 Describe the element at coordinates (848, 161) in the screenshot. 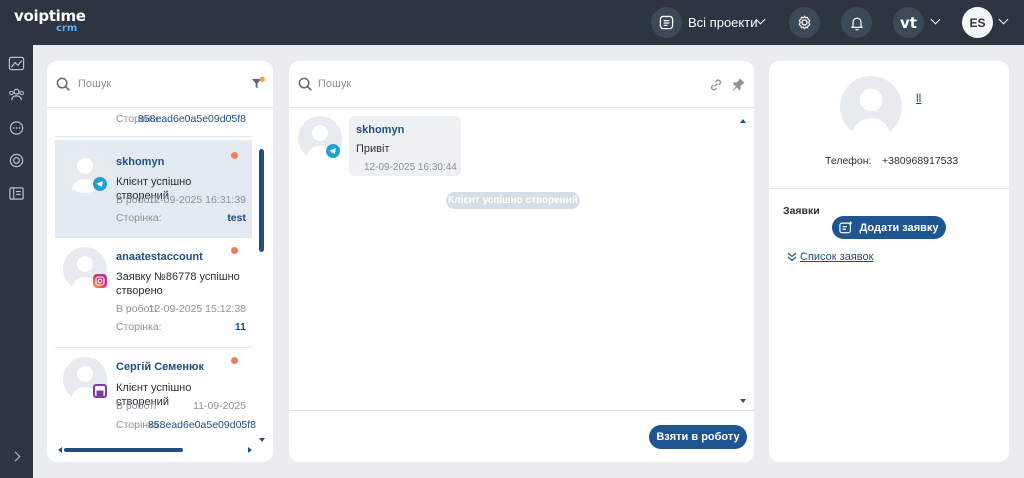

I see `phone-label: Телефон:` at that location.